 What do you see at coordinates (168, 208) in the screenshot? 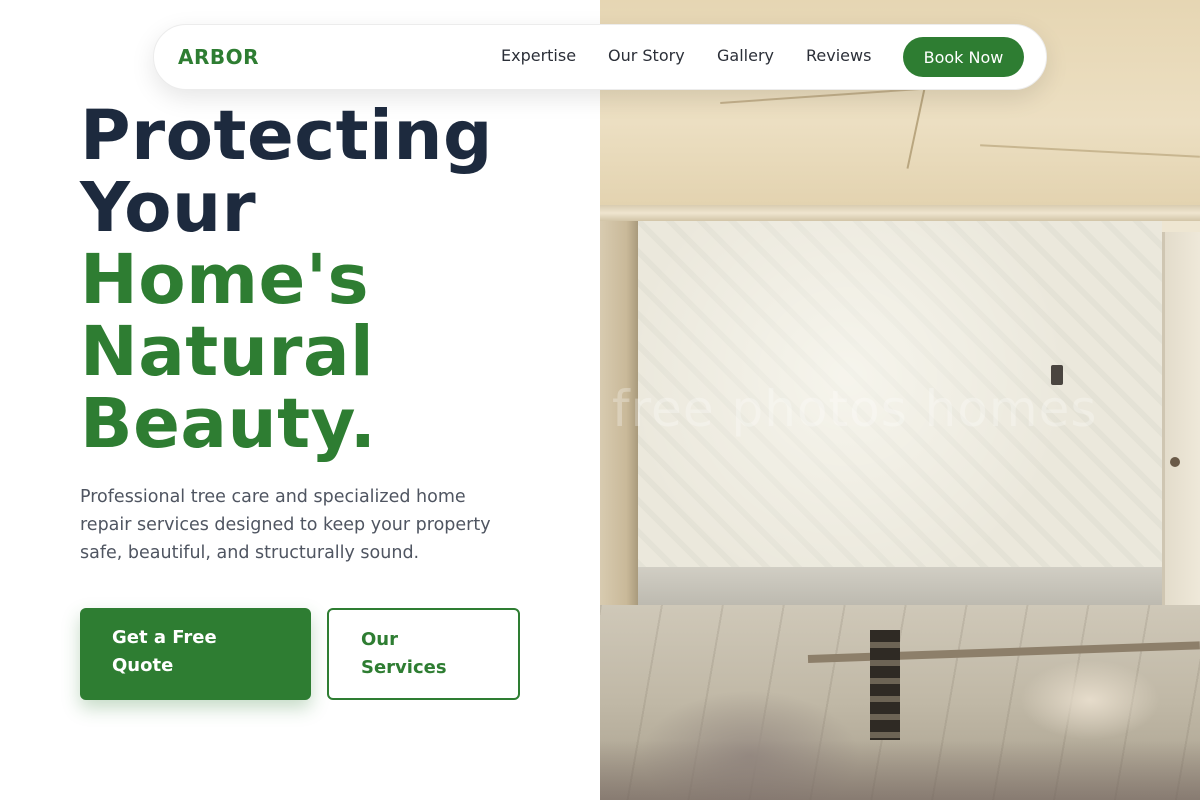
I see `headline-line: Your` at bounding box center [168, 208].